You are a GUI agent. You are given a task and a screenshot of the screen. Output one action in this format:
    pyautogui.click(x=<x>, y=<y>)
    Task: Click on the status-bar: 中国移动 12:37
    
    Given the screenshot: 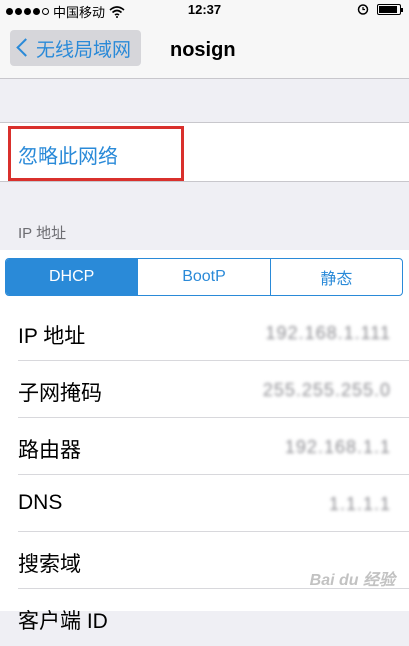 What is the action you would take?
    pyautogui.click(x=204, y=10)
    